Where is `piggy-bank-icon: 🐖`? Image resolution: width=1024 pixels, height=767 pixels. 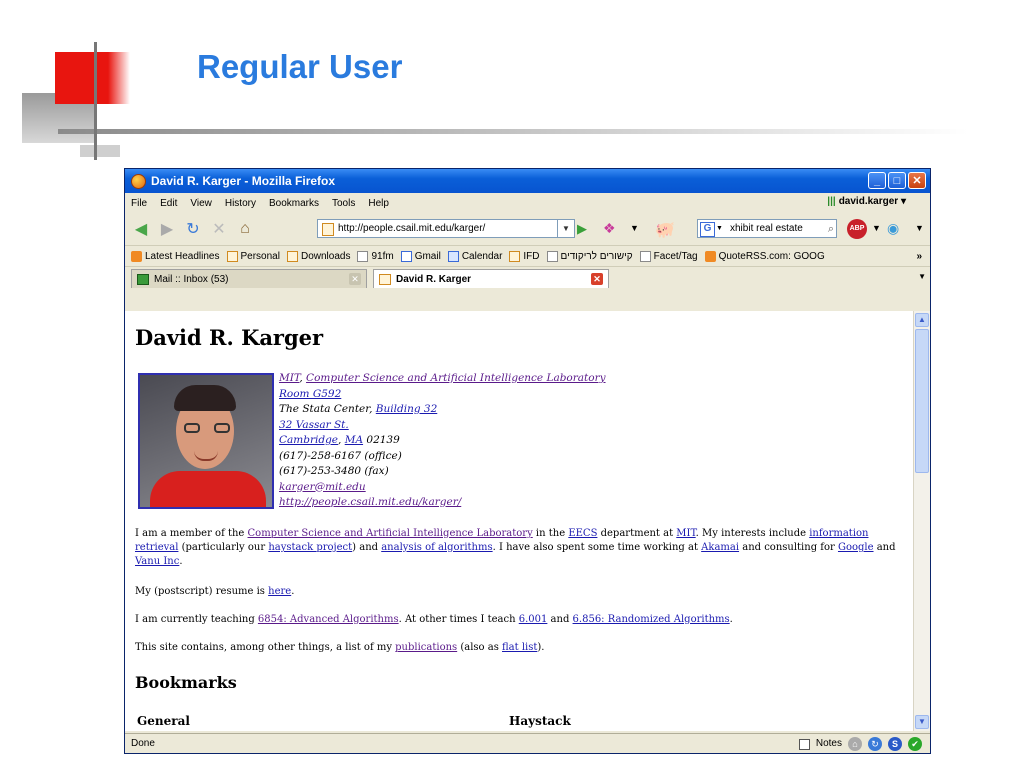 piggy-bank-icon: 🐖 is located at coordinates (665, 230).